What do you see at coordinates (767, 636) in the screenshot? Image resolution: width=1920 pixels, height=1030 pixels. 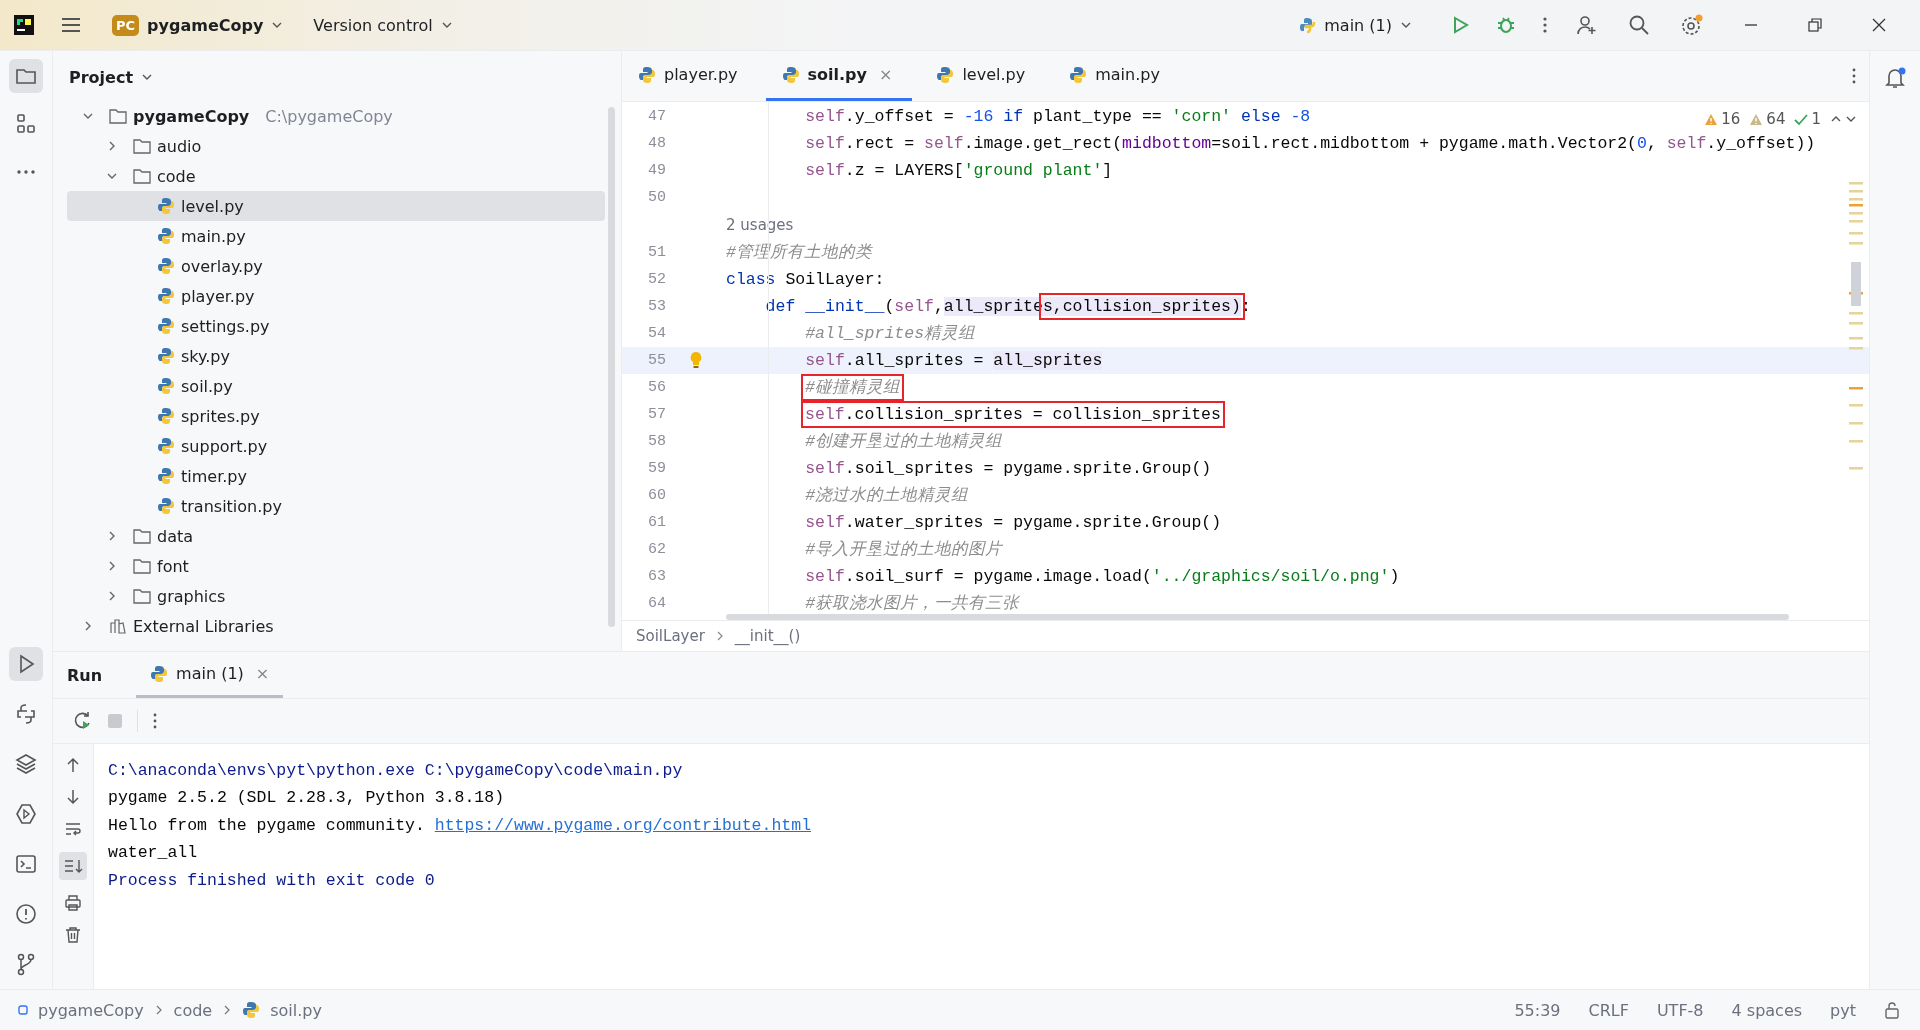 I see `breadcrumb-item: __init__()` at bounding box center [767, 636].